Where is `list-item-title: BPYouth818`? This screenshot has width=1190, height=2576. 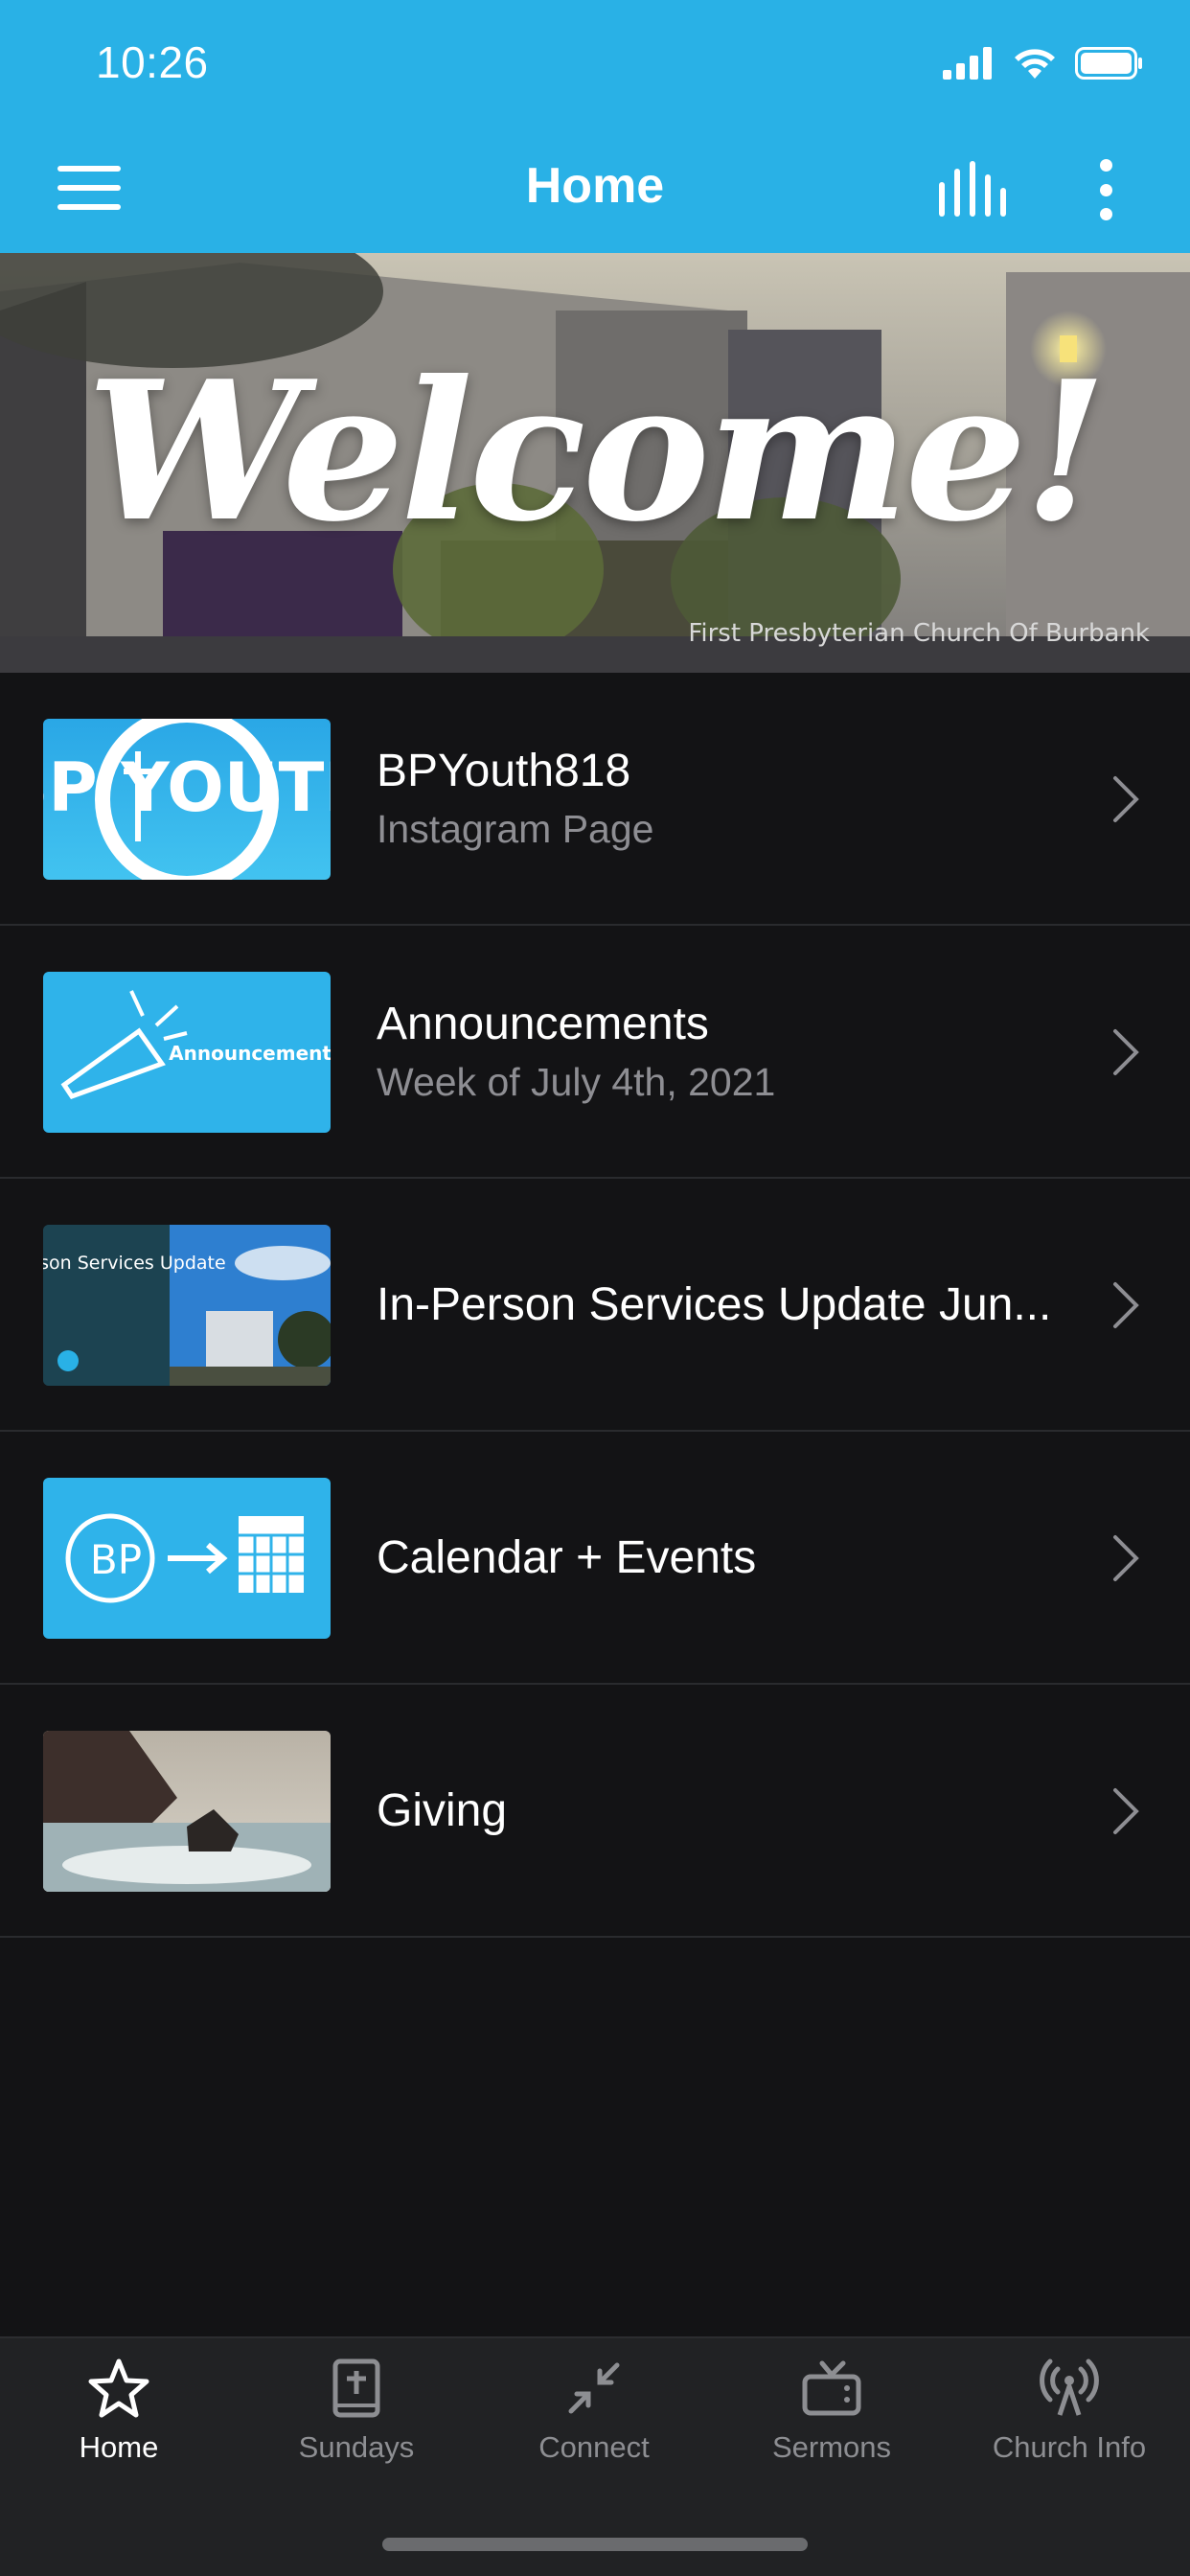
list-item-title: BPYouth818 is located at coordinates (504, 771).